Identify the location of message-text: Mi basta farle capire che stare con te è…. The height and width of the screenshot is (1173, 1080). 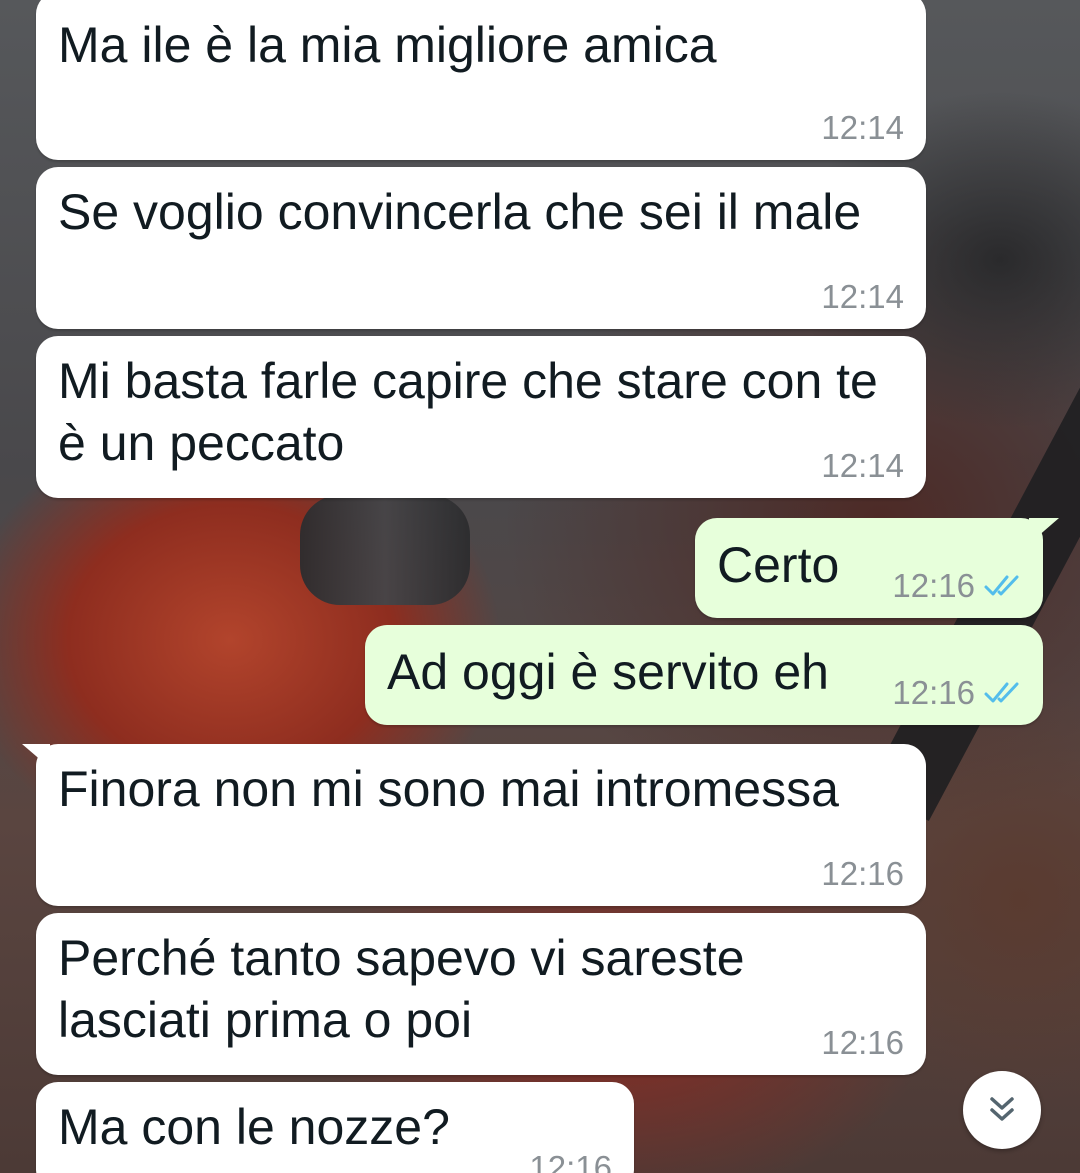
(475, 412).